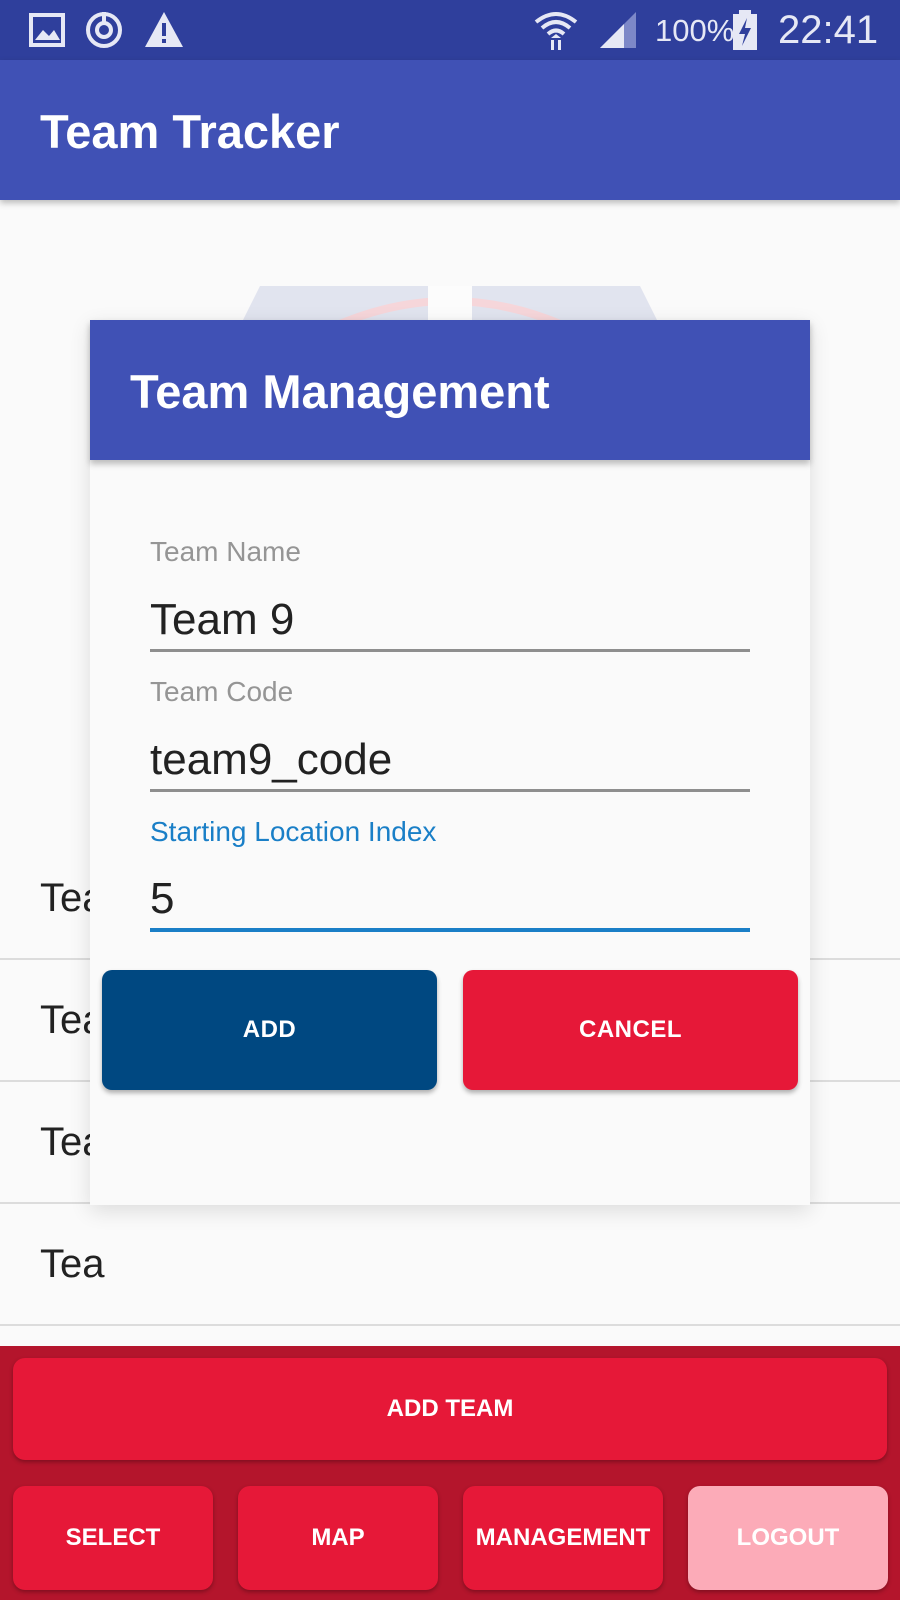  What do you see at coordinates (222, 691) in the screenshot?
I see `team-code-label: Team Code` at bounding box center [222, 691].